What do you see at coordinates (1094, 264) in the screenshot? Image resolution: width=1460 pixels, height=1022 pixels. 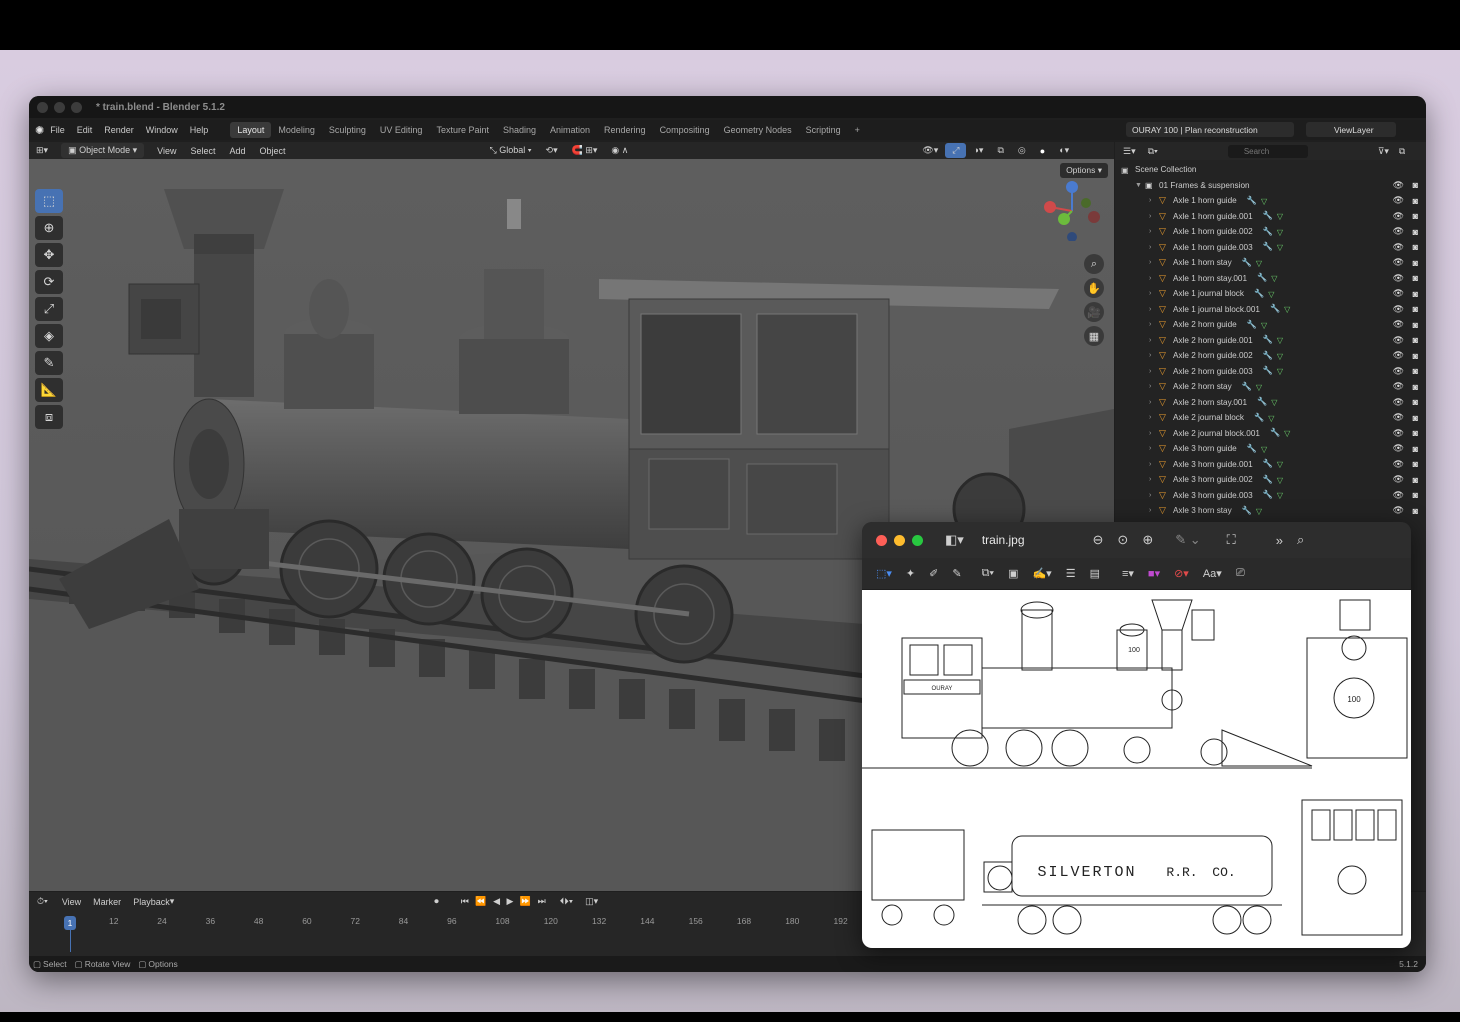 I see `zoom-icon: ⌕` at bounding box center [1094, 264].